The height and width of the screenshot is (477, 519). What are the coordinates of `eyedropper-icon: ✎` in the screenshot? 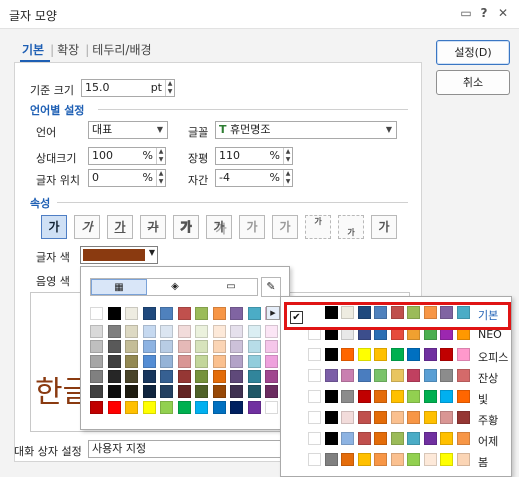 It's located at (271, 287).